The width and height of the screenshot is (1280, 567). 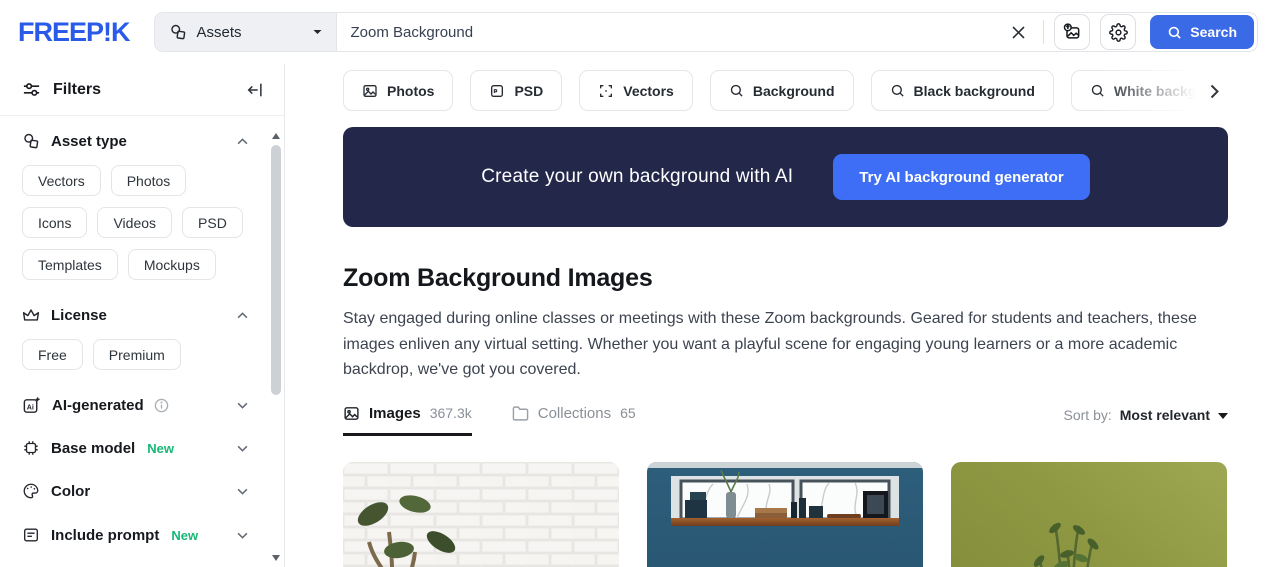 What do you see at coordinates (31, 491) in the screenshot?
I see `palette-icon` at bounding box center [31, 491].